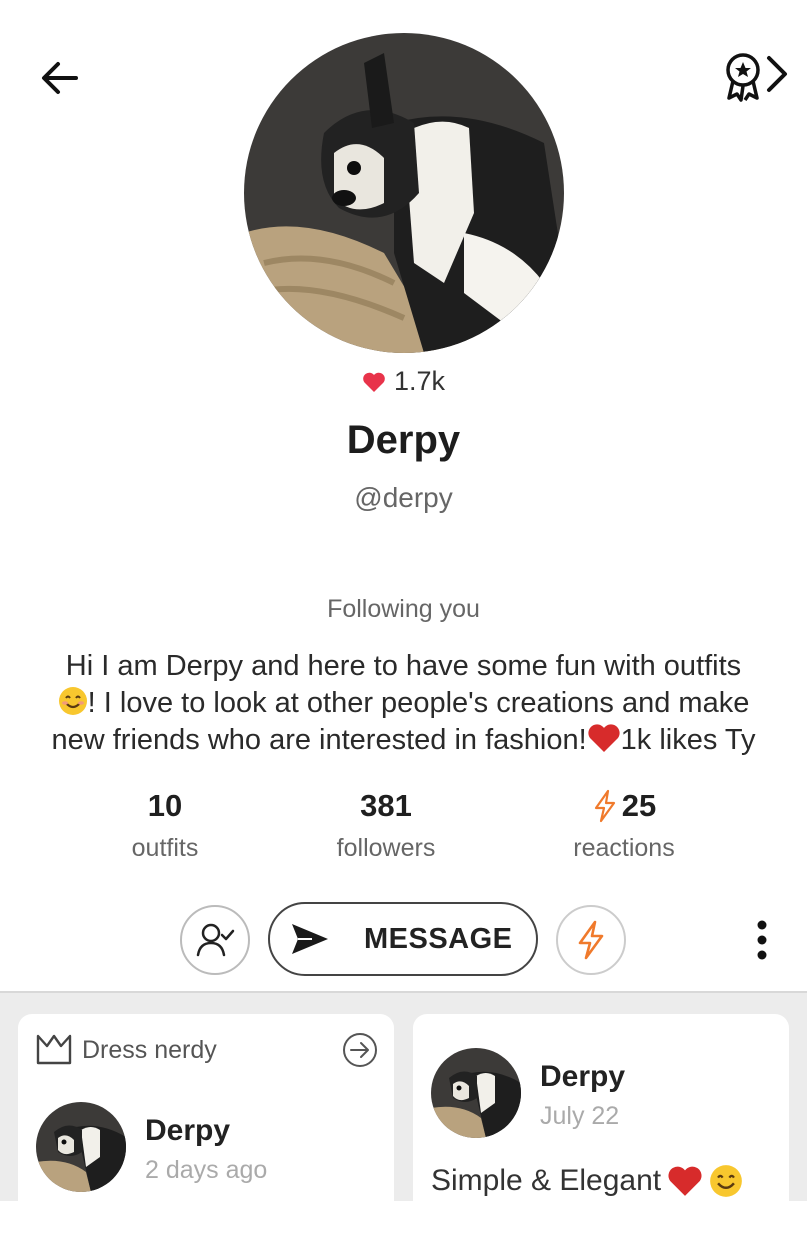 The height and width of the screenshot is (1237, 807). Describe the element at coordinates (403, 497) in the screenshot. I see `profile-handle: @derpy` at that location.